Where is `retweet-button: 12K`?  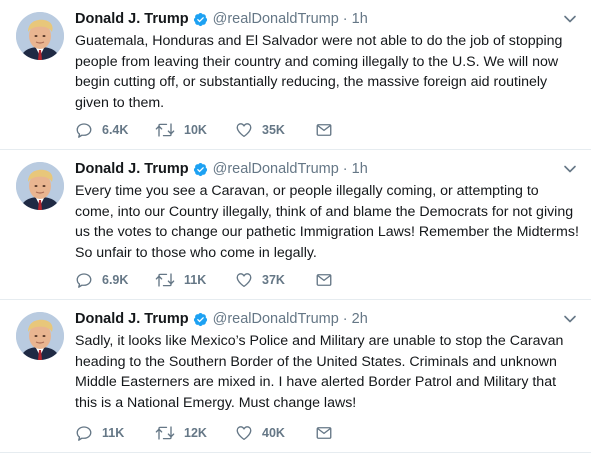
retweet-button: 12K is located at coordinates (195, 433).